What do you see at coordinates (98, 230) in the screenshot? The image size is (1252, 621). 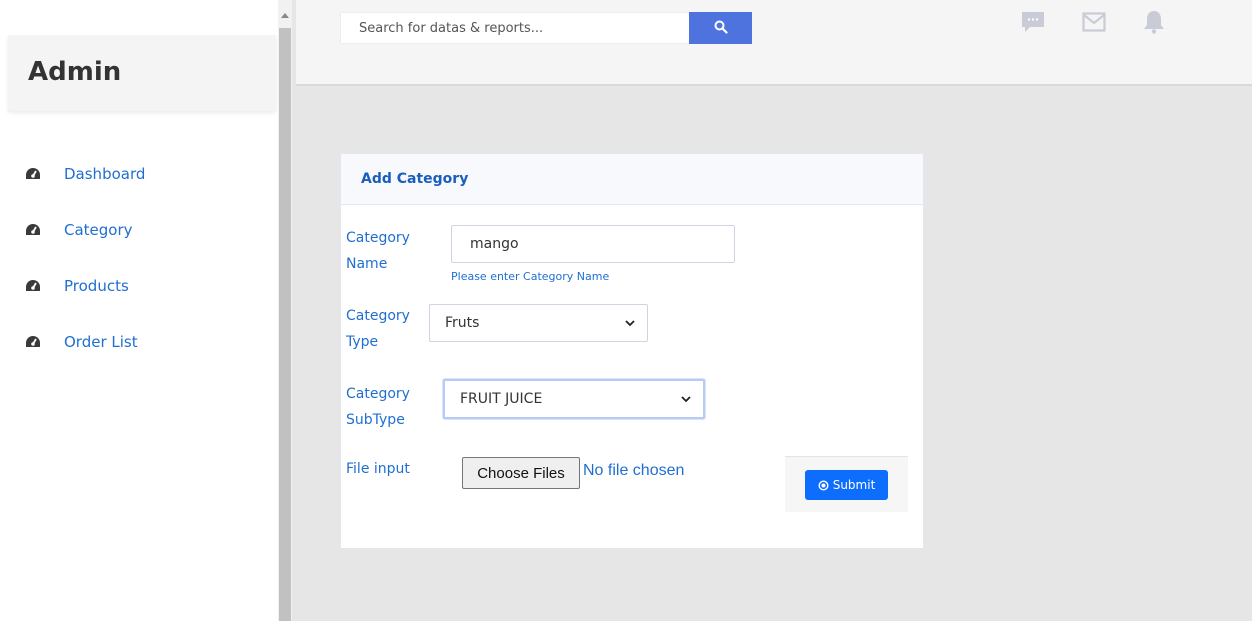 I see `sidebar-item-label: Category` at bounding box center [98, 230].